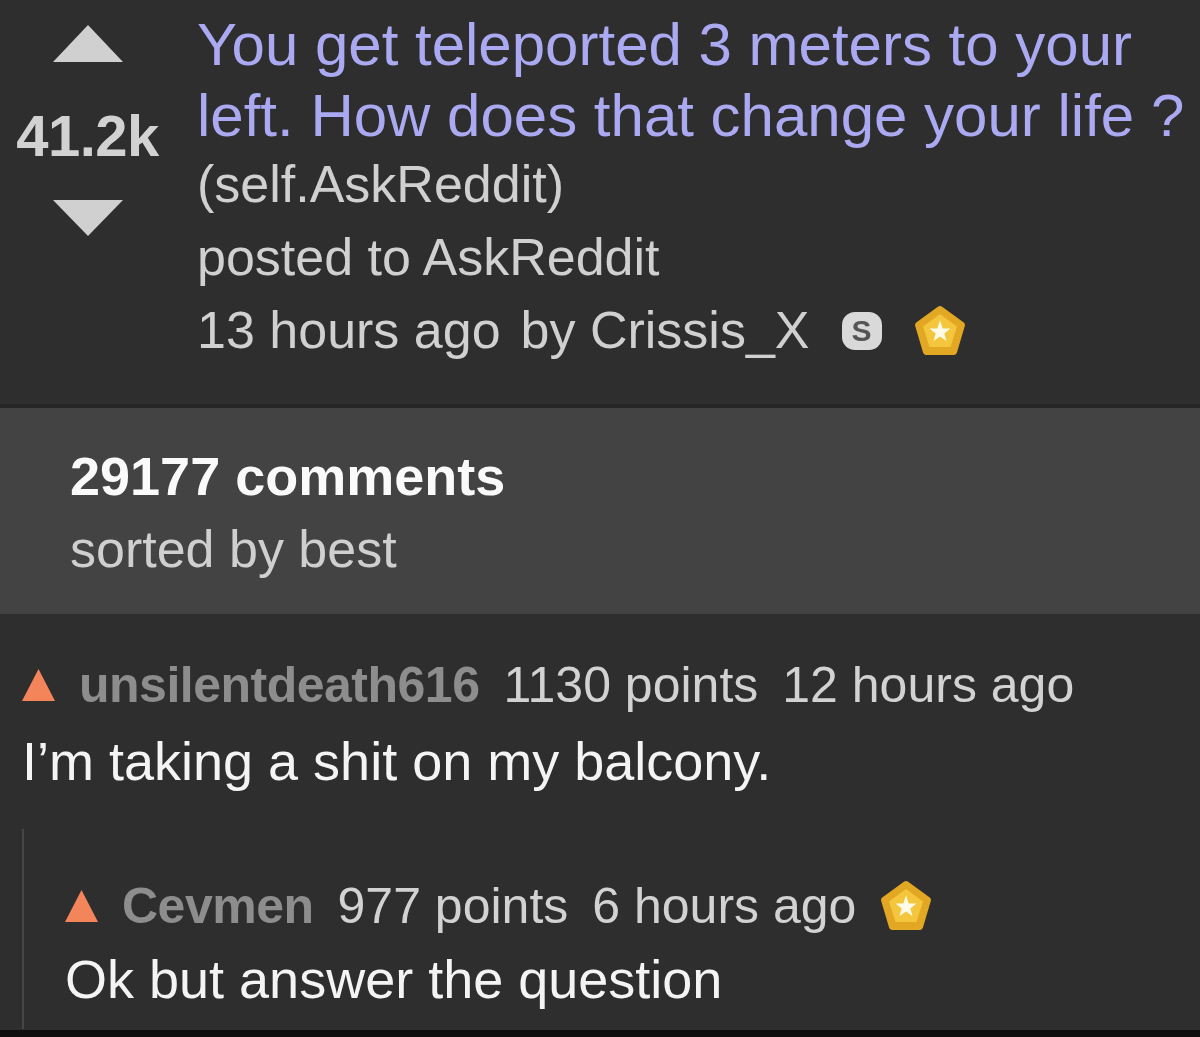  What do you see at coordinates (349, 330) in the screenshot?
I see `post-time: 13 hours ago` at bounding box center [349, 330].